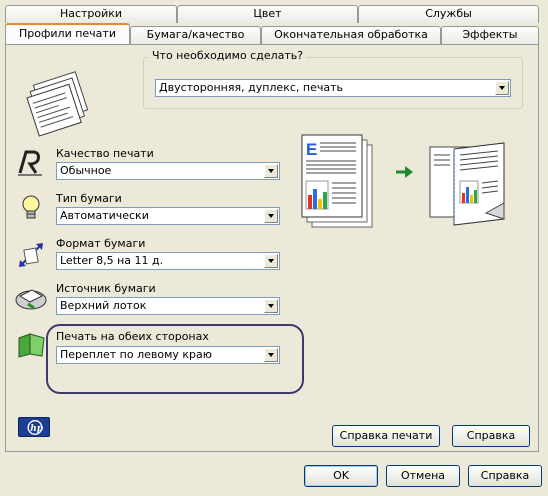 The width and height of the screenshot is (548, 496). What do you see at coordinates (101, 243) in the screenshot?
I see `paper-size-label: Формат бумаги` at bounding box center [101, 243].